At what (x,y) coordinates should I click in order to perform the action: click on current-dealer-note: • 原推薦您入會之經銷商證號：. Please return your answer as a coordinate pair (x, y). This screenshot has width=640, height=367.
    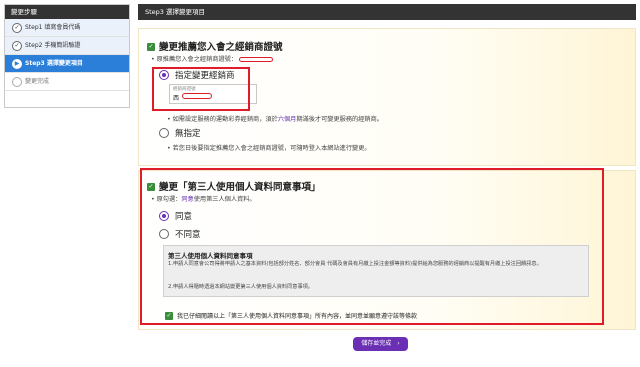
    Looking at the image, I should click on (212, 58).